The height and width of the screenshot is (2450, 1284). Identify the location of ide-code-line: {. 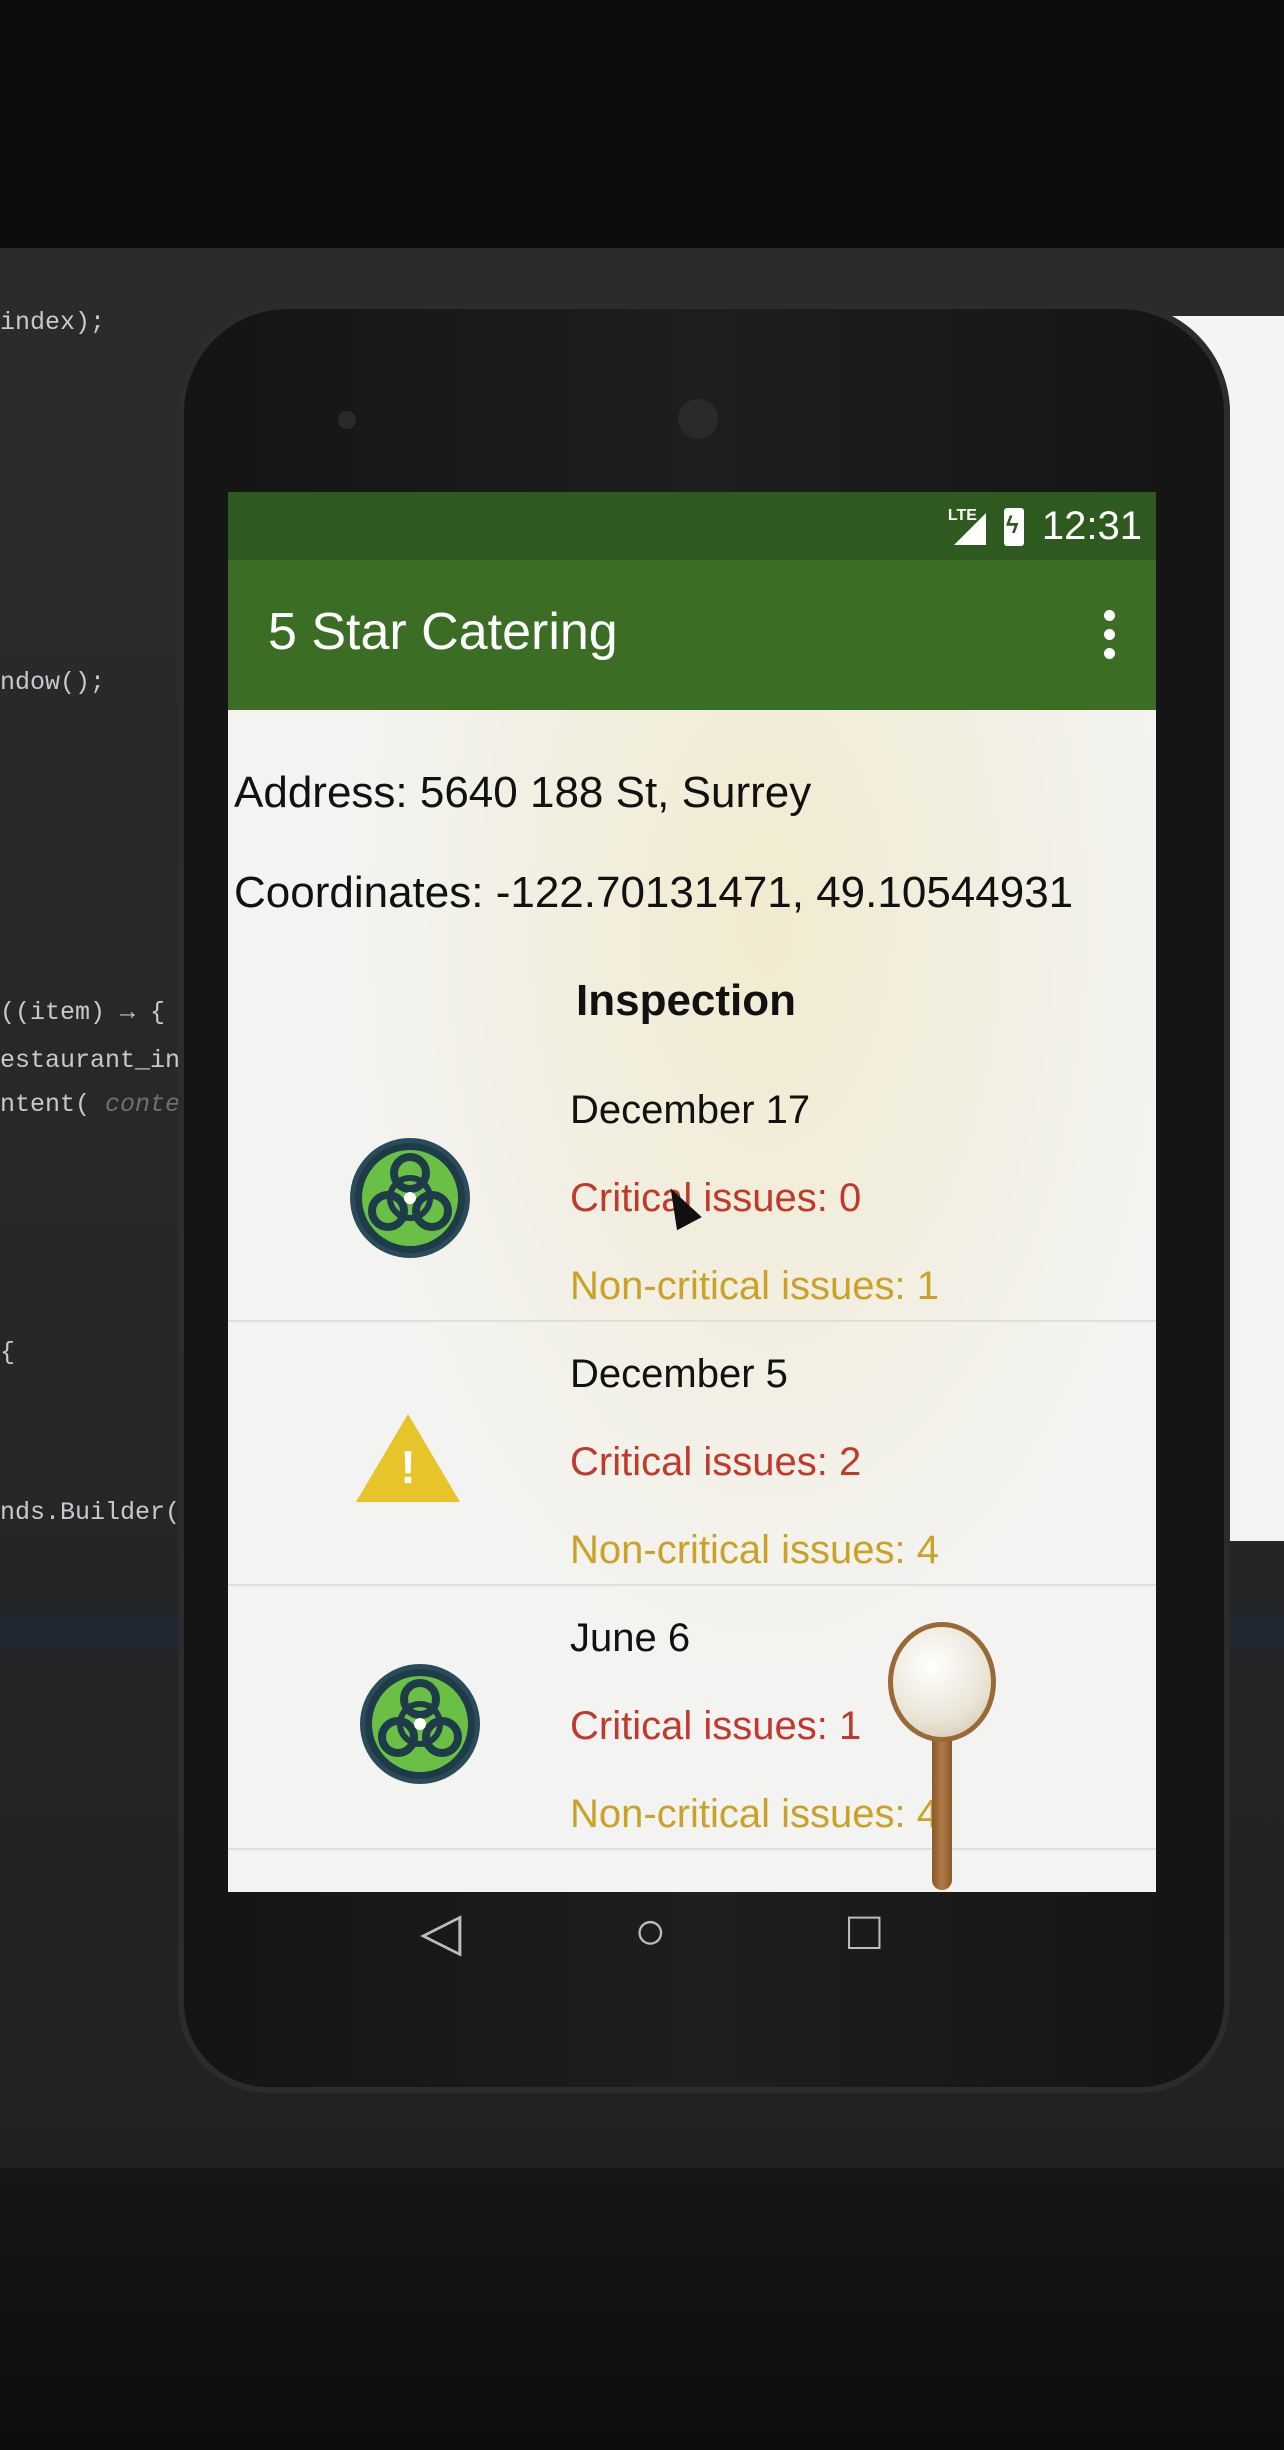
(8, 1352).